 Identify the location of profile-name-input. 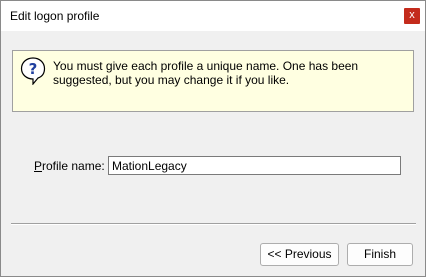
(254, 165).